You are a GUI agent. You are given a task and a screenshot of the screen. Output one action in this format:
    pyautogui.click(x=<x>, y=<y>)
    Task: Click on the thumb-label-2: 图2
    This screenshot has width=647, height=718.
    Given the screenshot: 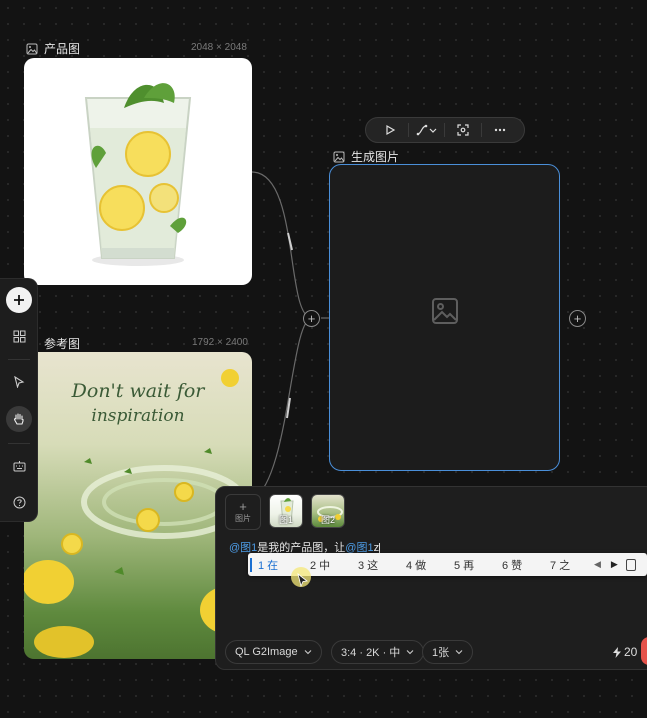 What is the action you would take?
    pyautogui.click(x=327, y=520)
    